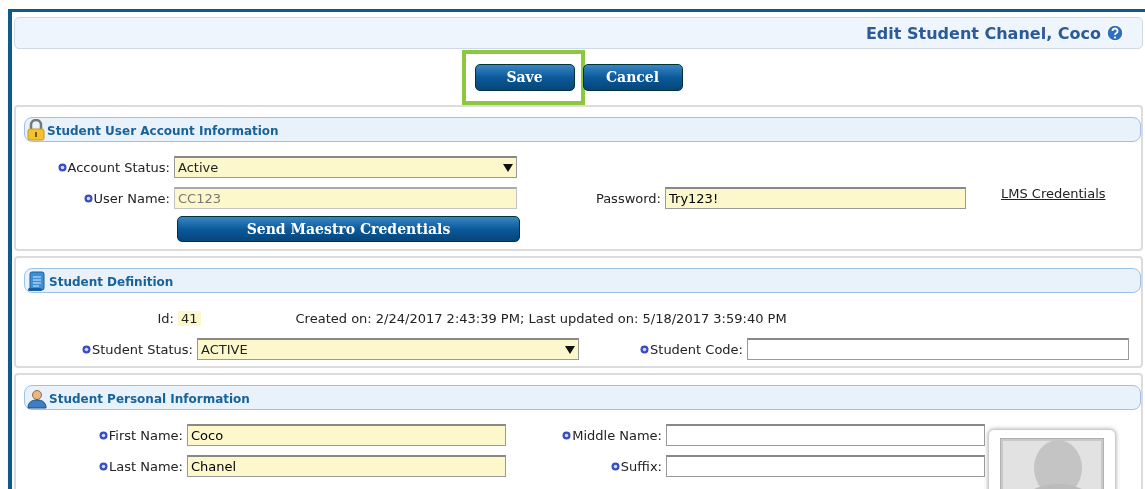  Describe the element at coordinates (118, 167) in the screenshot. I see `field-label: Account Status:` at that location.